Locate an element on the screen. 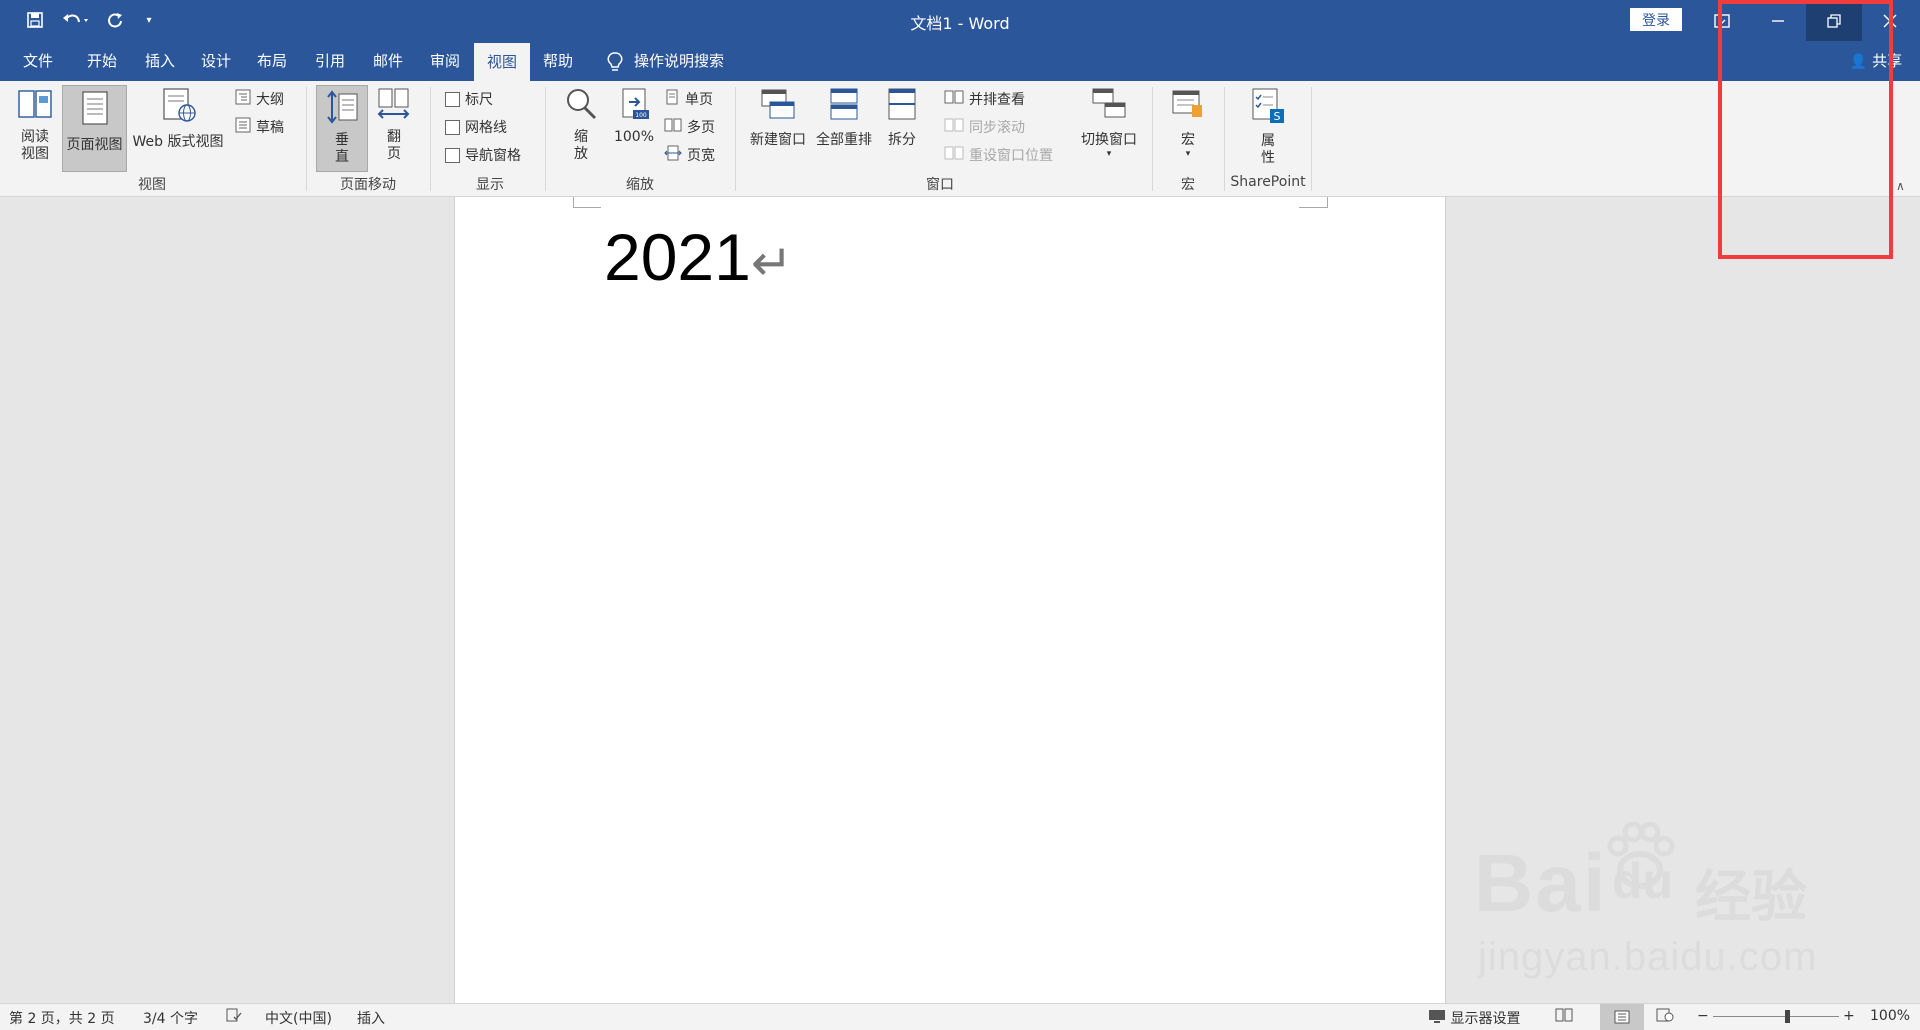 This screenshot has height=1030, width=1920. side-to-side-icon is located at coordinates (394, 106).